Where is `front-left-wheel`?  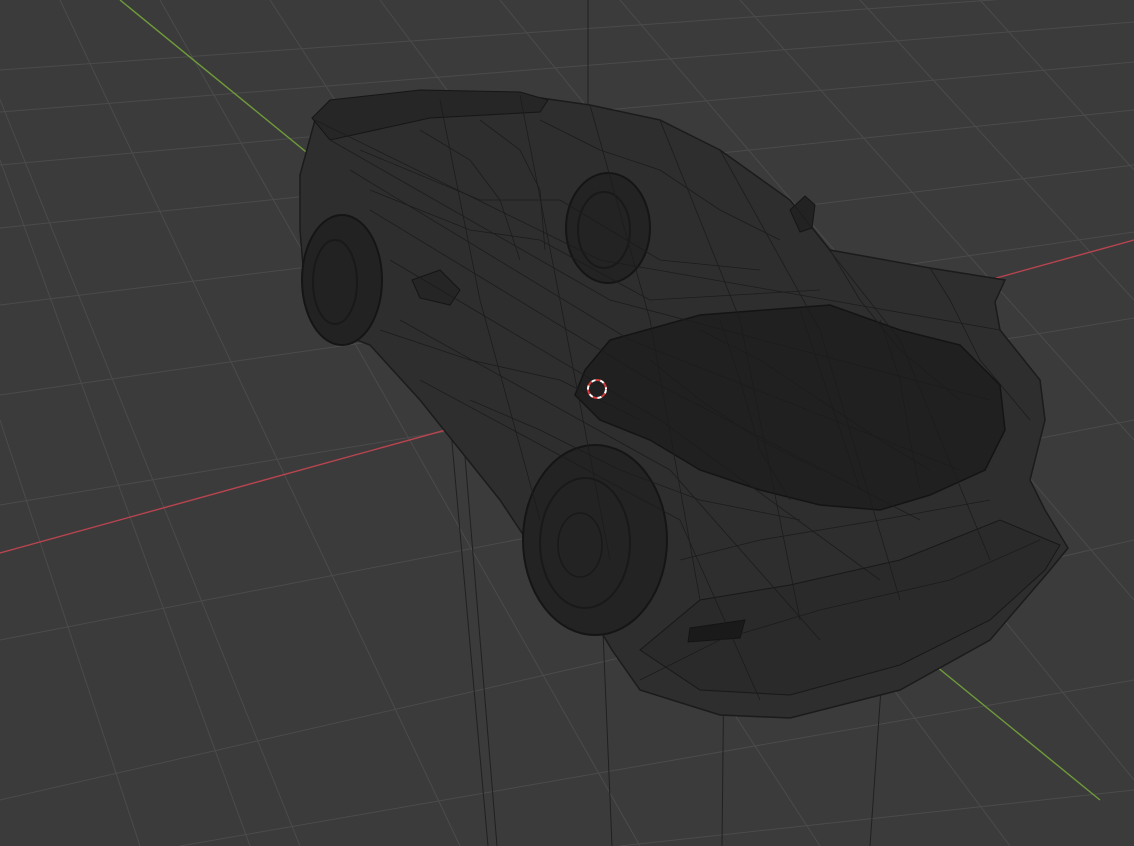 front-left-wheel is located at coordinates (595, 540).